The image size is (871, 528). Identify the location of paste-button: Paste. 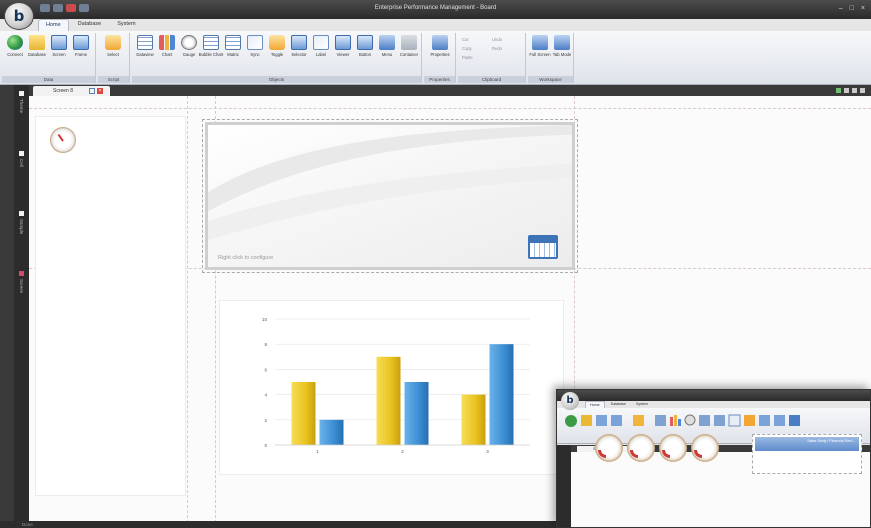
(467, 57).